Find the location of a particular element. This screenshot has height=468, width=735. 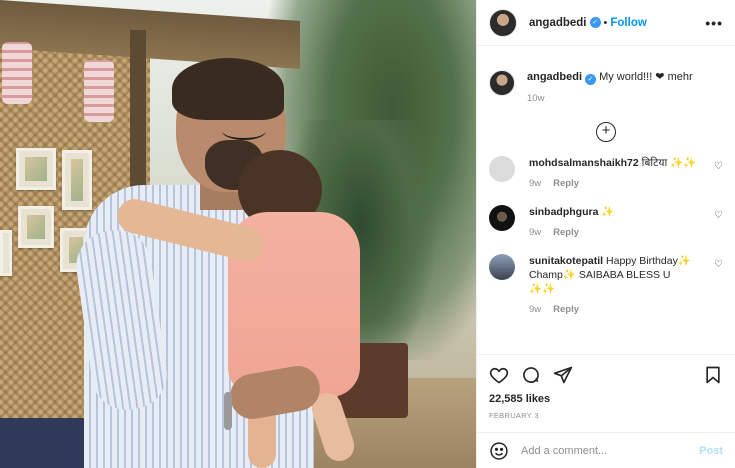

like-heart-icon is located at coordinates (499, 375).